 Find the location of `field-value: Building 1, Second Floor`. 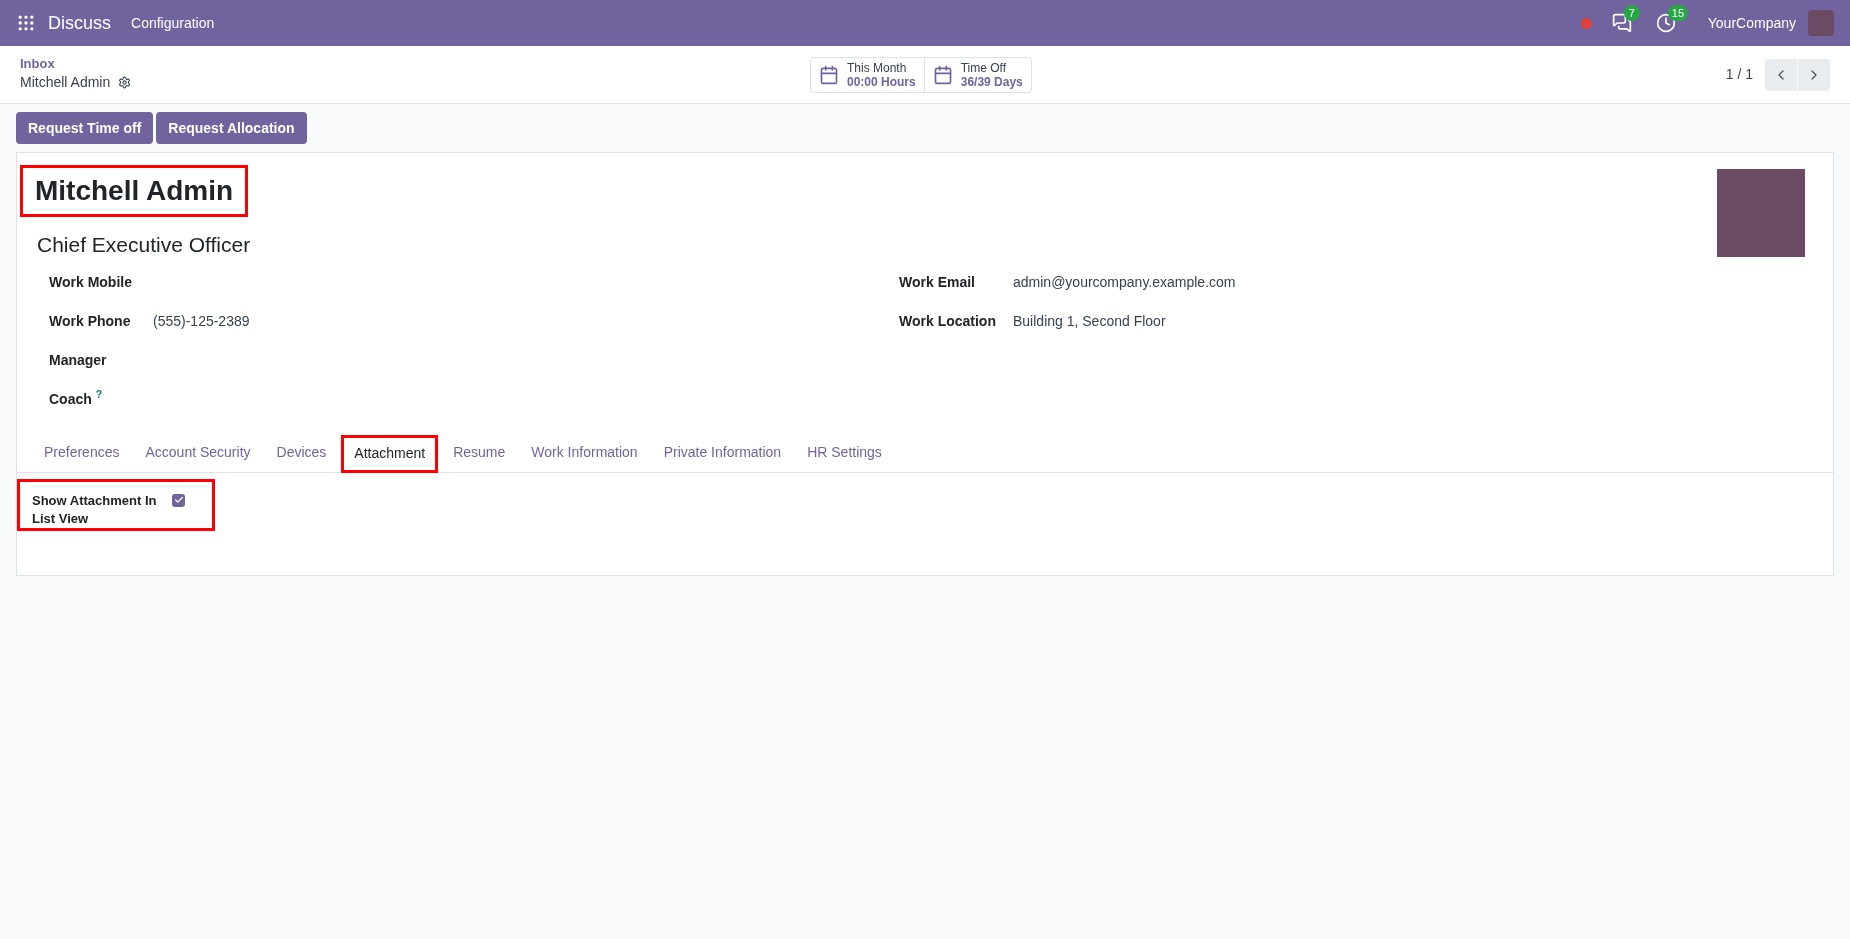

field-value: Building 1, Second Floor is located at coordinates (1089, 321).